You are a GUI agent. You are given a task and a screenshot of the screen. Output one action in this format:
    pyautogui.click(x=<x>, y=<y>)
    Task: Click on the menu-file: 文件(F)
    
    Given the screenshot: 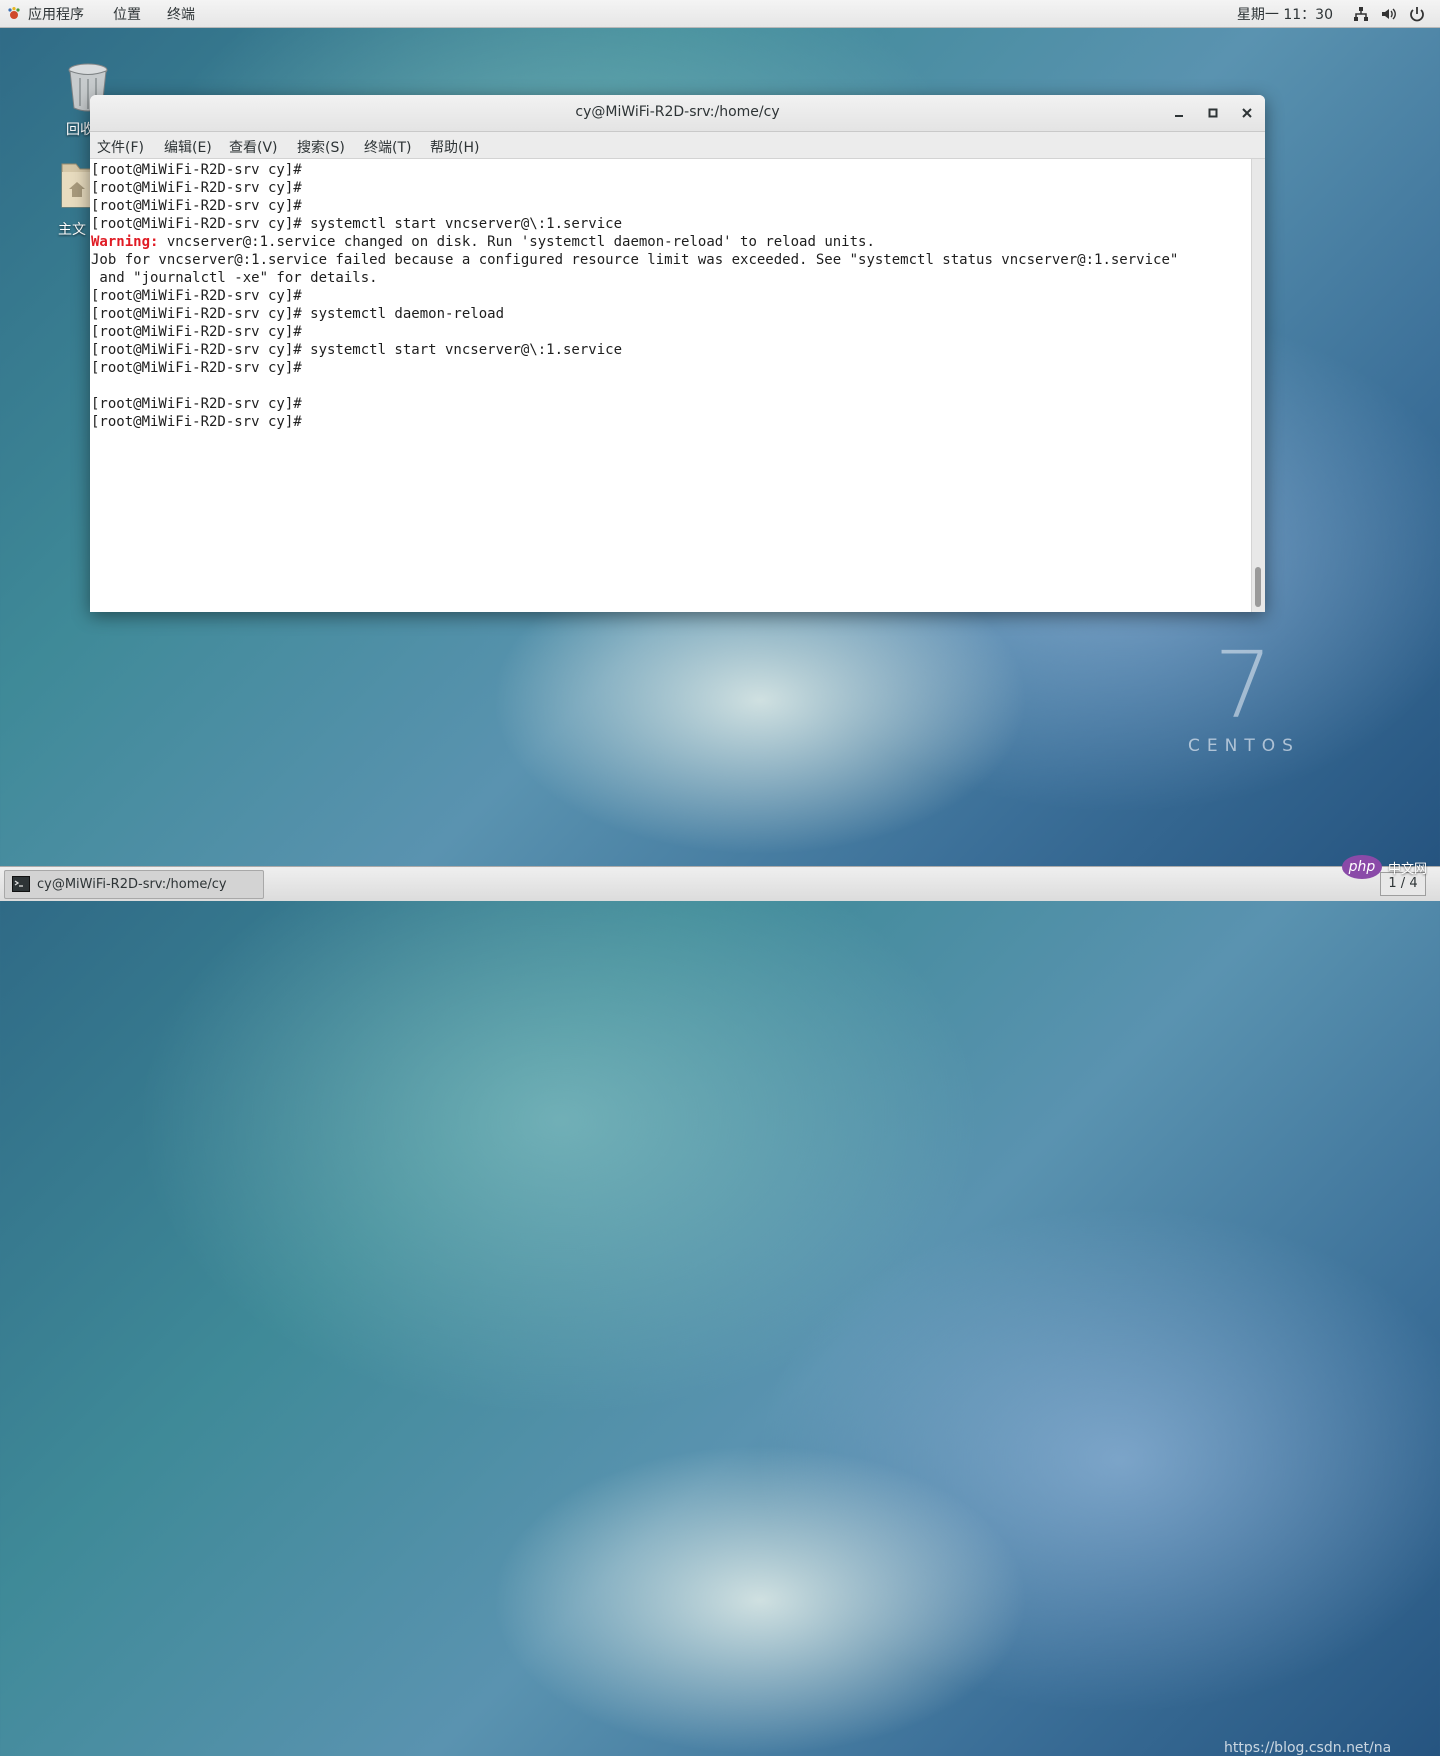 What is the action you would take?
    pyautogui.click(x=120, y=147)
    